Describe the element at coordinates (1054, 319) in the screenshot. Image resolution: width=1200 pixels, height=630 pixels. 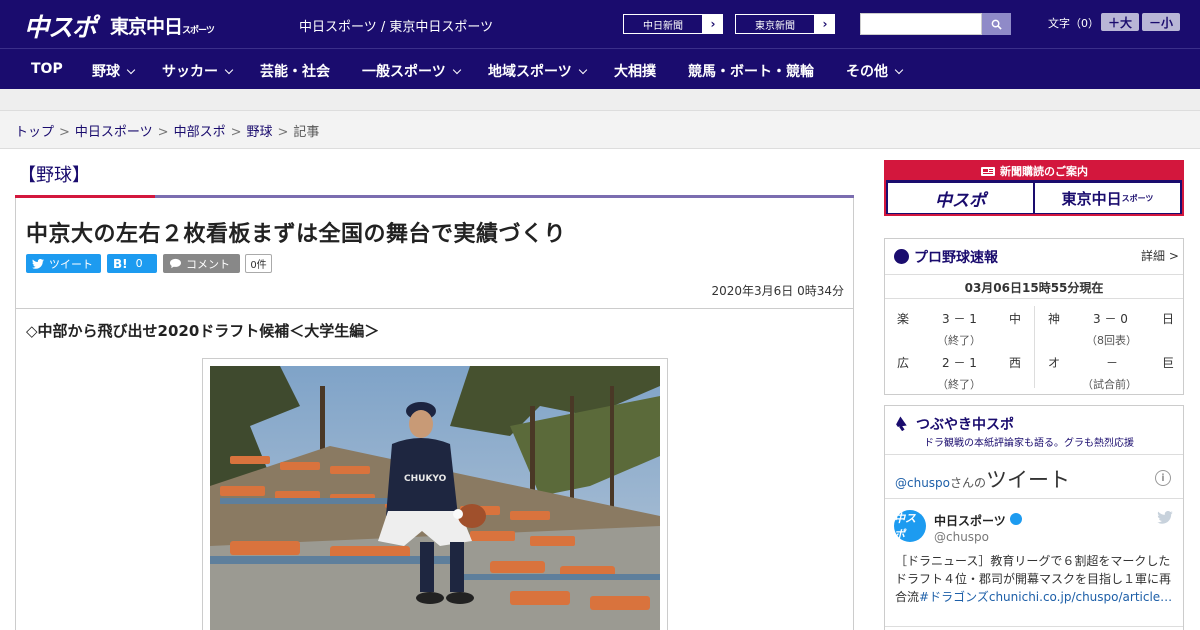
I see `game-2-home: 神` at that location.